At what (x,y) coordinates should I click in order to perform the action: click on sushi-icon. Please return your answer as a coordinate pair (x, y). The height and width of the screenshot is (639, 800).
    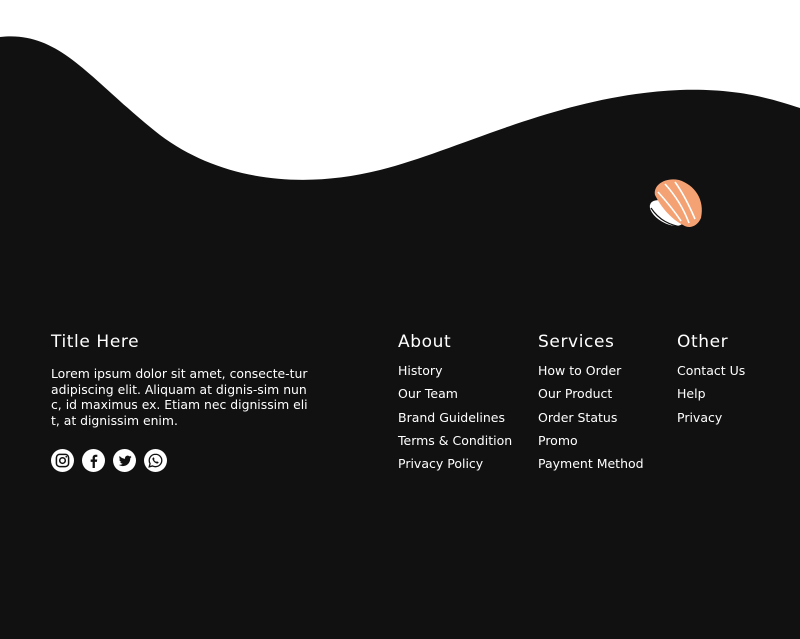
    Looking at the image, I should click on (675, 204).